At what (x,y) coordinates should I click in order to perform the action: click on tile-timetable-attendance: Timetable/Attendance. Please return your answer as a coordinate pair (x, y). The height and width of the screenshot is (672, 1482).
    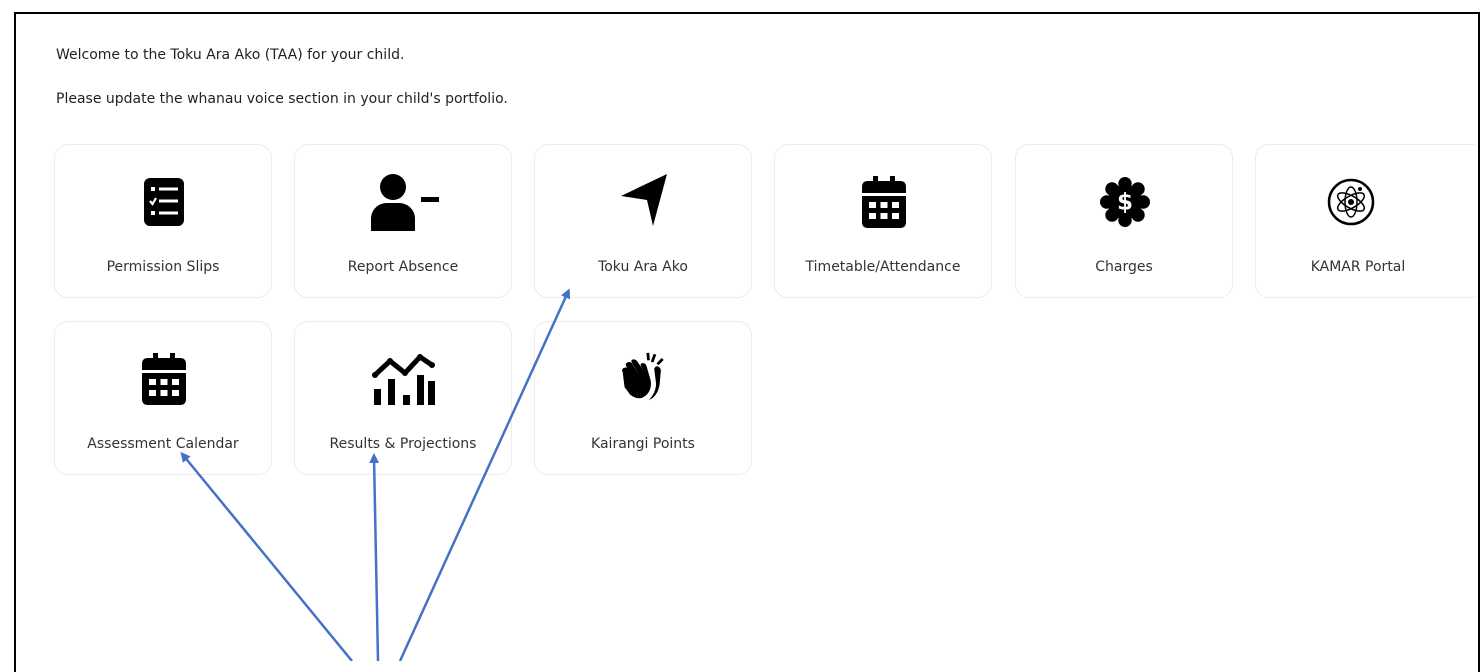
    Looking at the image, I should click on (883, 221).